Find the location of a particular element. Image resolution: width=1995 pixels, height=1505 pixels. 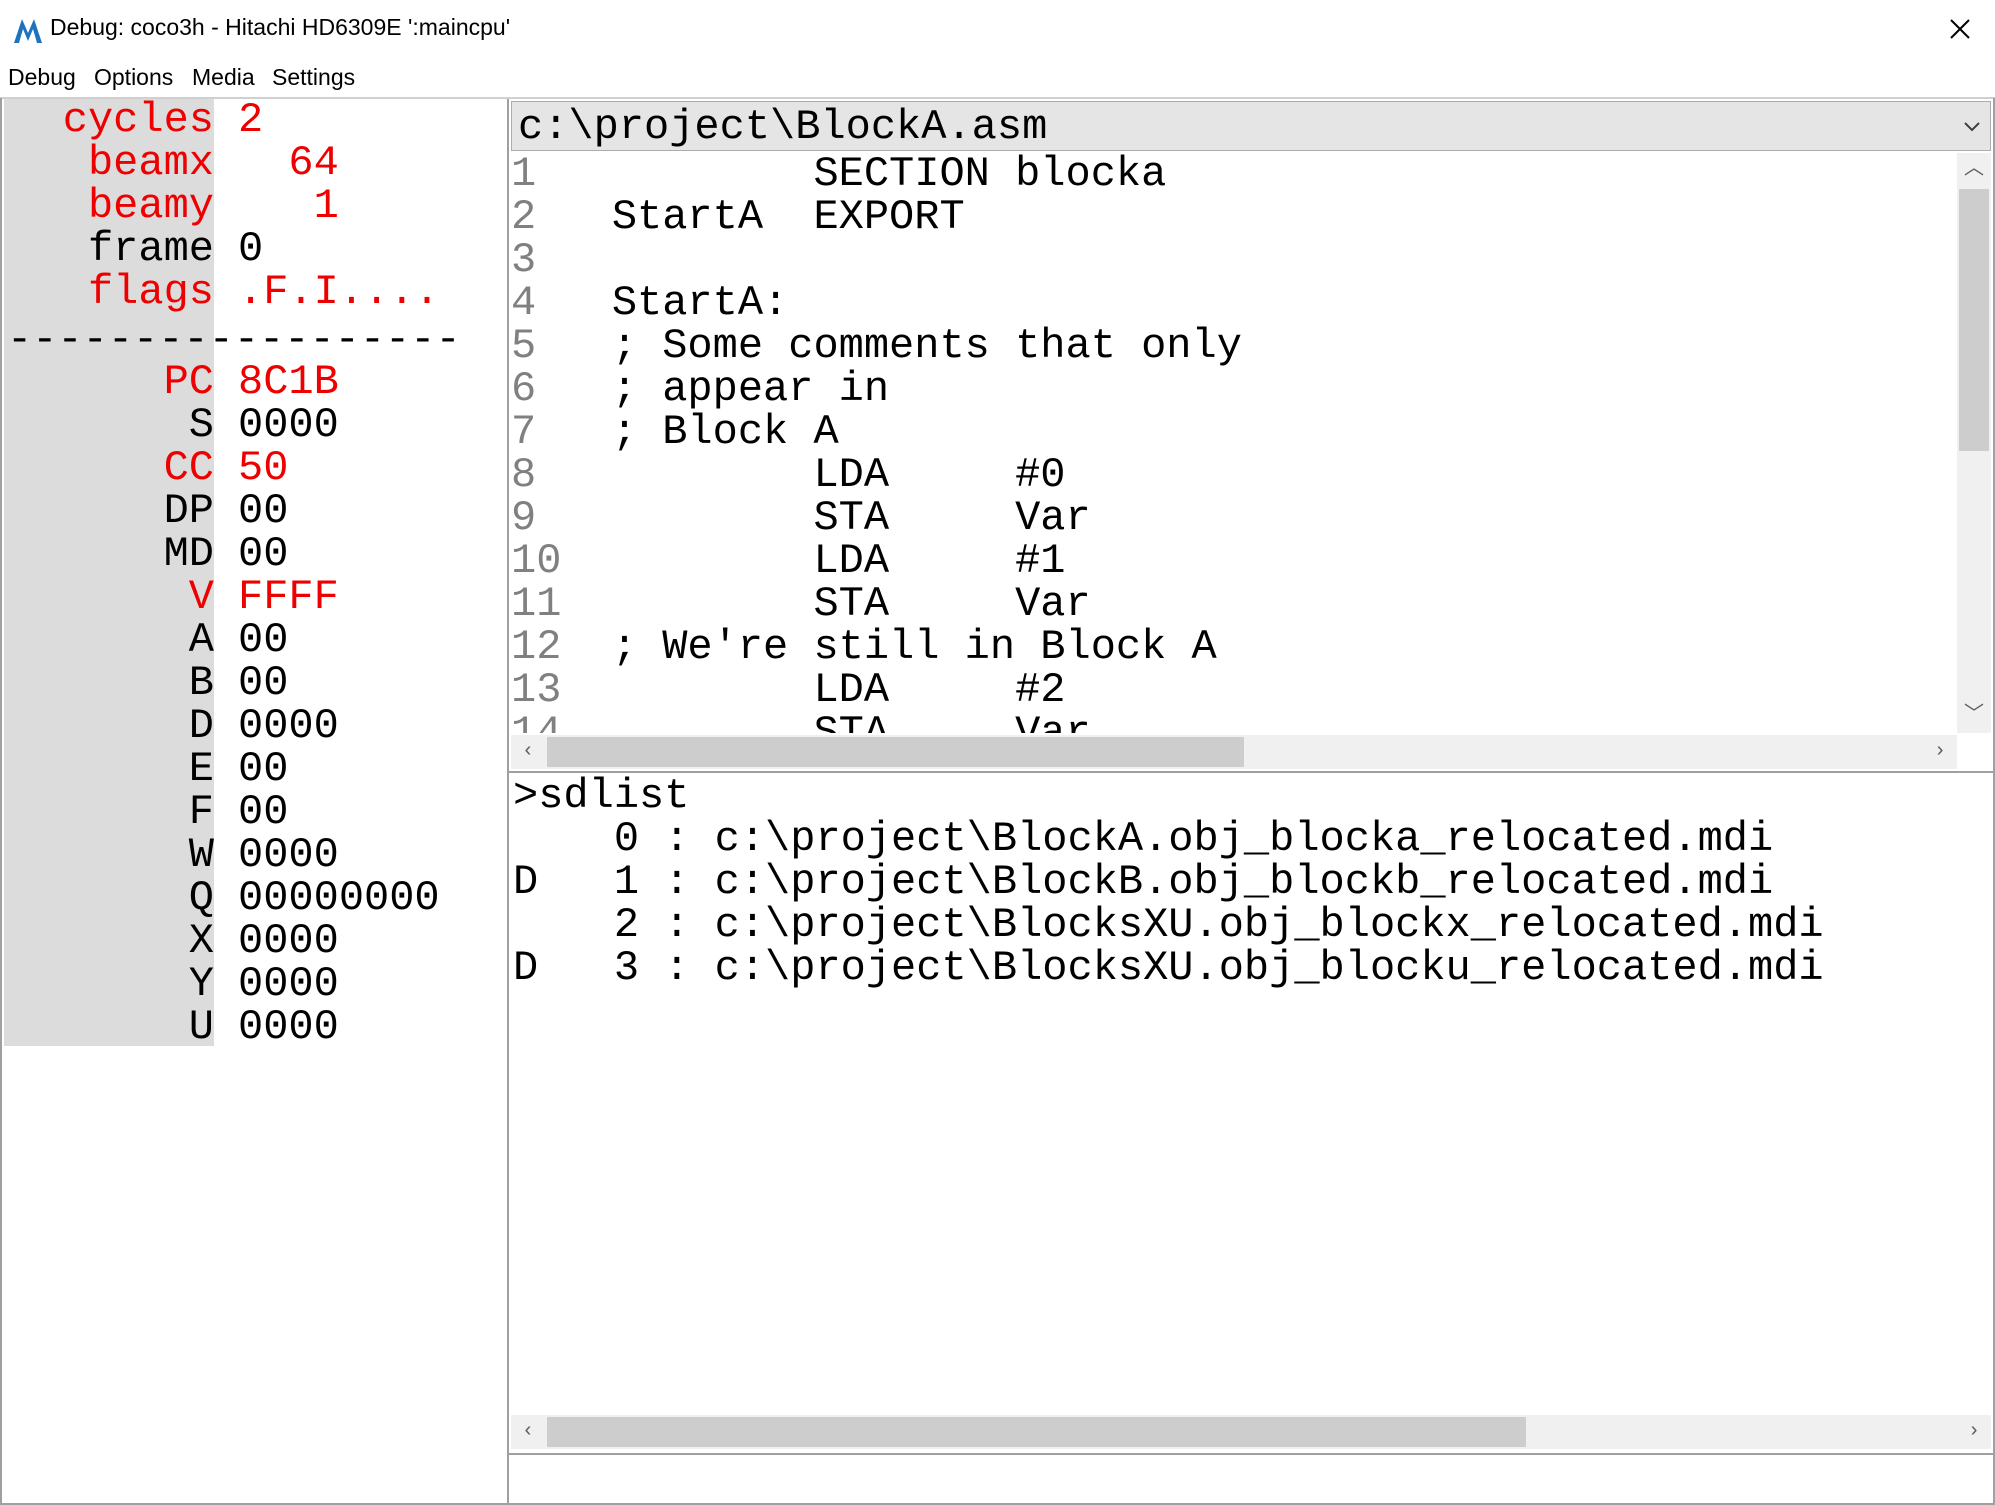

menu-media: Media is located at coordinates (223, 77).